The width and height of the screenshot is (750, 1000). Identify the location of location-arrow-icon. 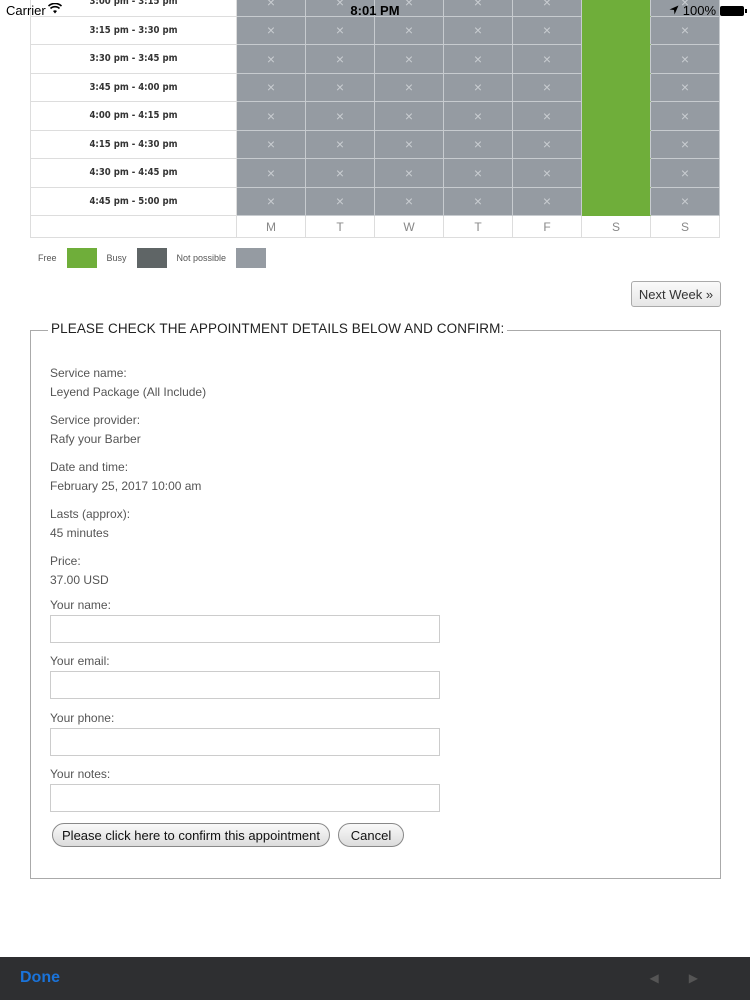
(674, 10).